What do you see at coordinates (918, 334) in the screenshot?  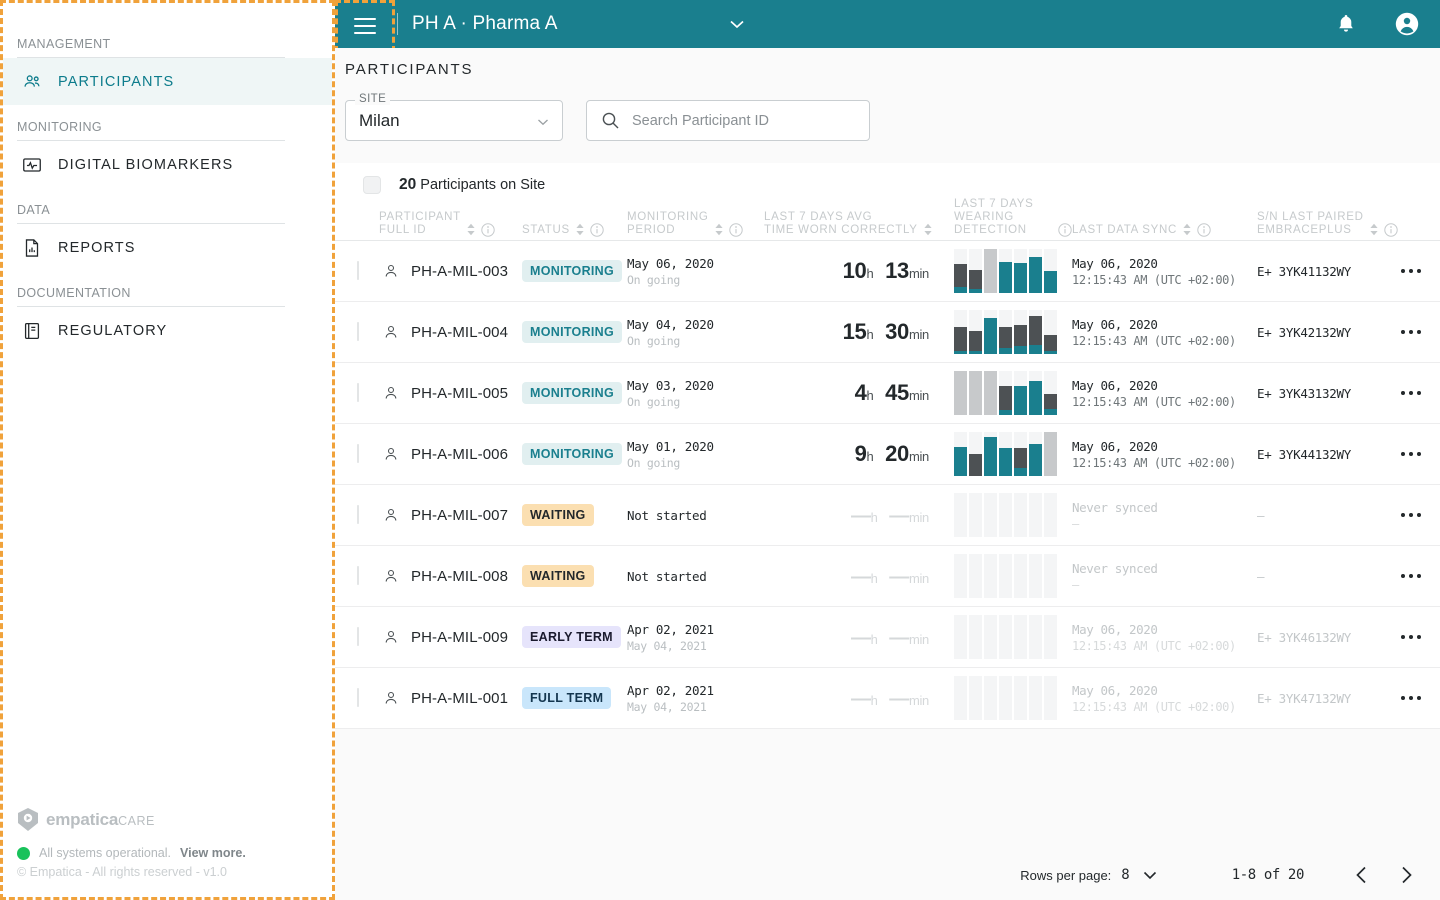 I see `time-worn-minutes-unit: min` at bounding box center [918, 334].